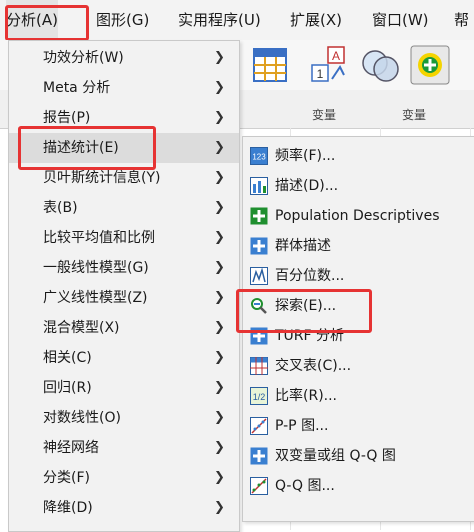  What do you see at coordinates (124, 508) in the screenshot?
I see `menu-item-dimension-reduction: 降维(D) ❯` at bounding box center [124, 508].